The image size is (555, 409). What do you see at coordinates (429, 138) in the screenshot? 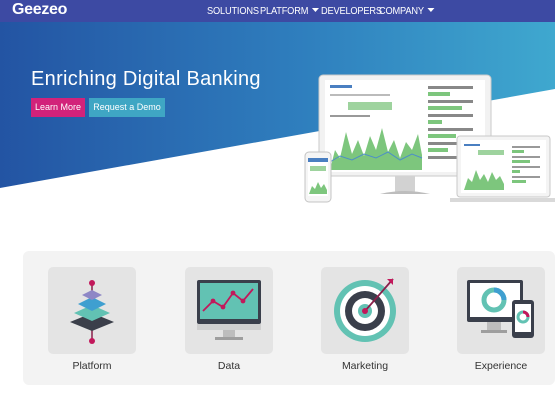
I see `devices-illustration` at bounding box center [429, 138].